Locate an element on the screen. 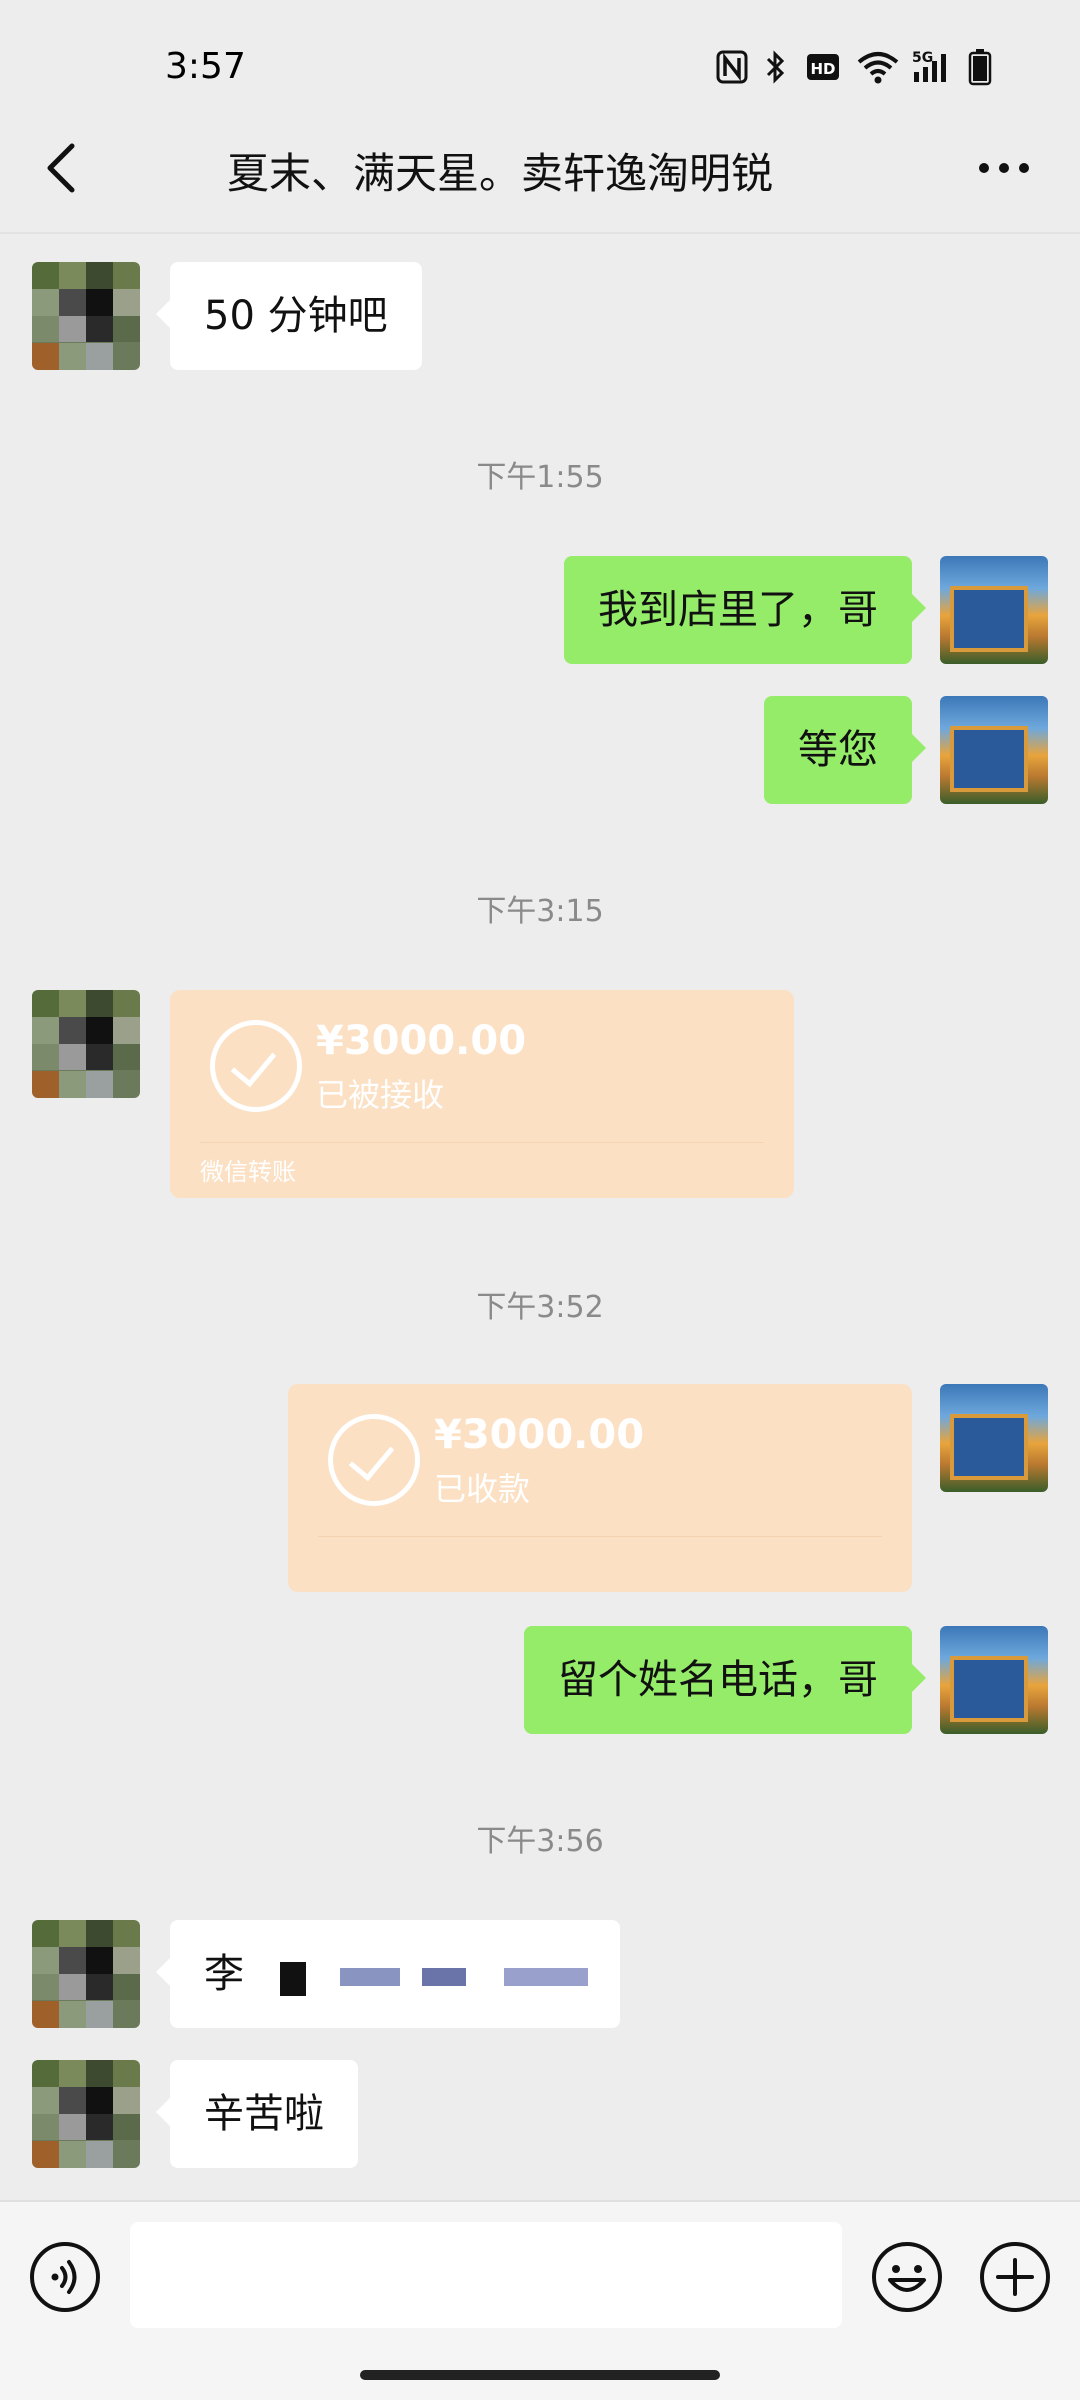  timestamp: 下午1:55 is located at coordinates (540, 477).